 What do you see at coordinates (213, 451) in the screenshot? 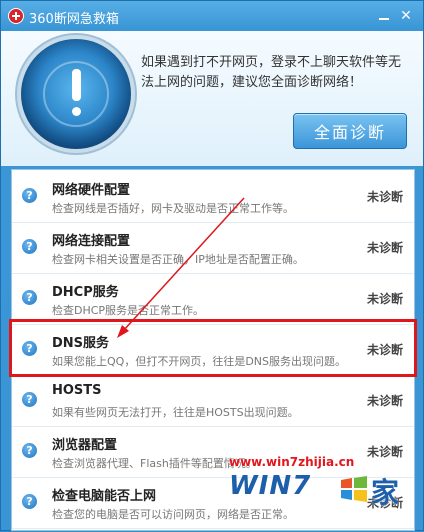
I see `list-item: ? 浏览器配置 检查浏览器代理、Flash插件等配置情况。 未诊断` at bounding box center [213, 451].